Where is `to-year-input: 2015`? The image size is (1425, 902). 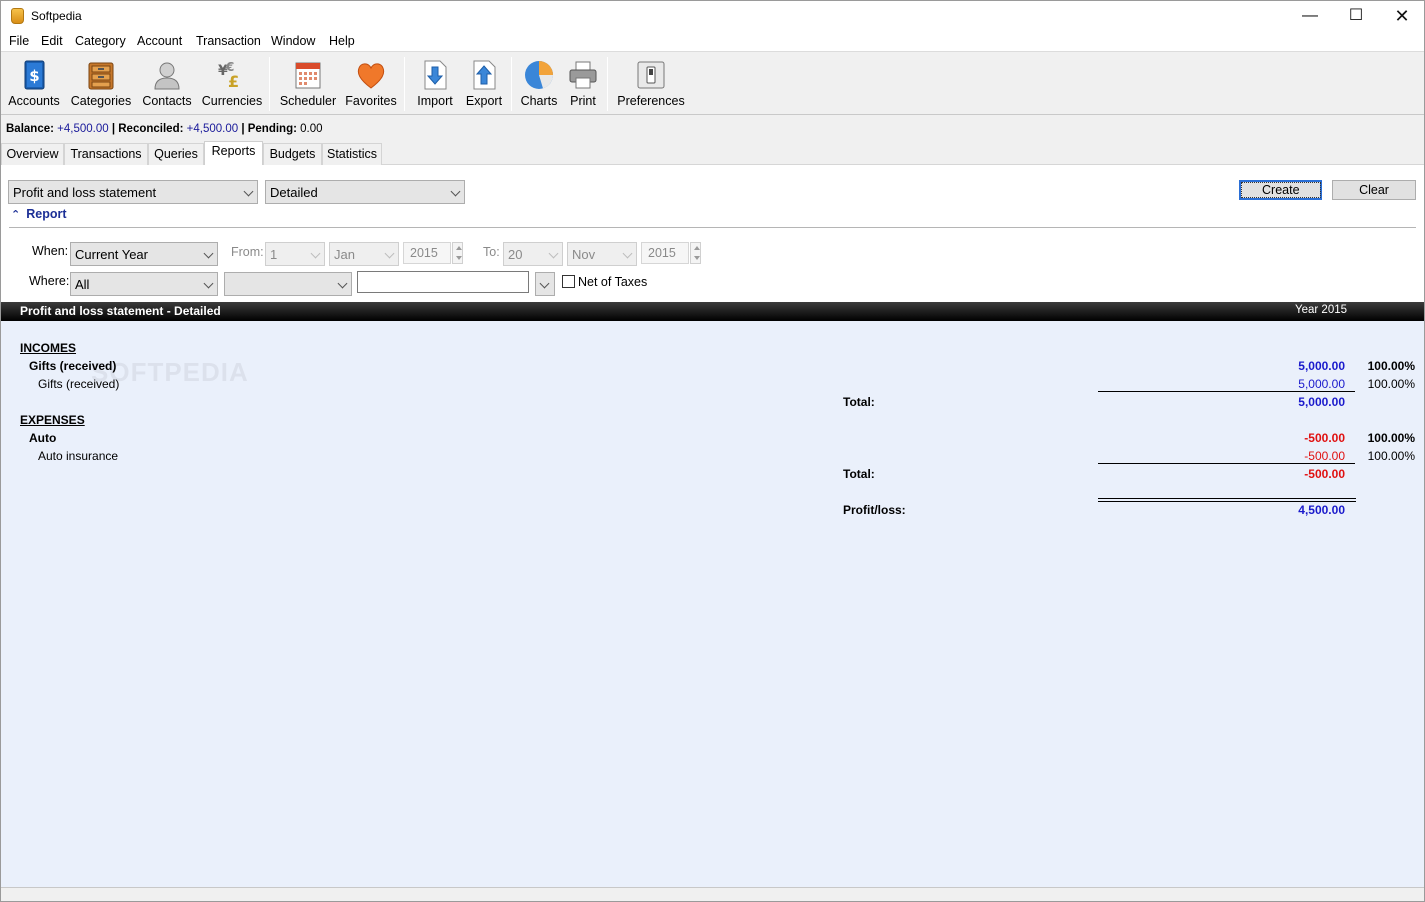
to-year-input: 2015 is located at coordinates (665, 253).